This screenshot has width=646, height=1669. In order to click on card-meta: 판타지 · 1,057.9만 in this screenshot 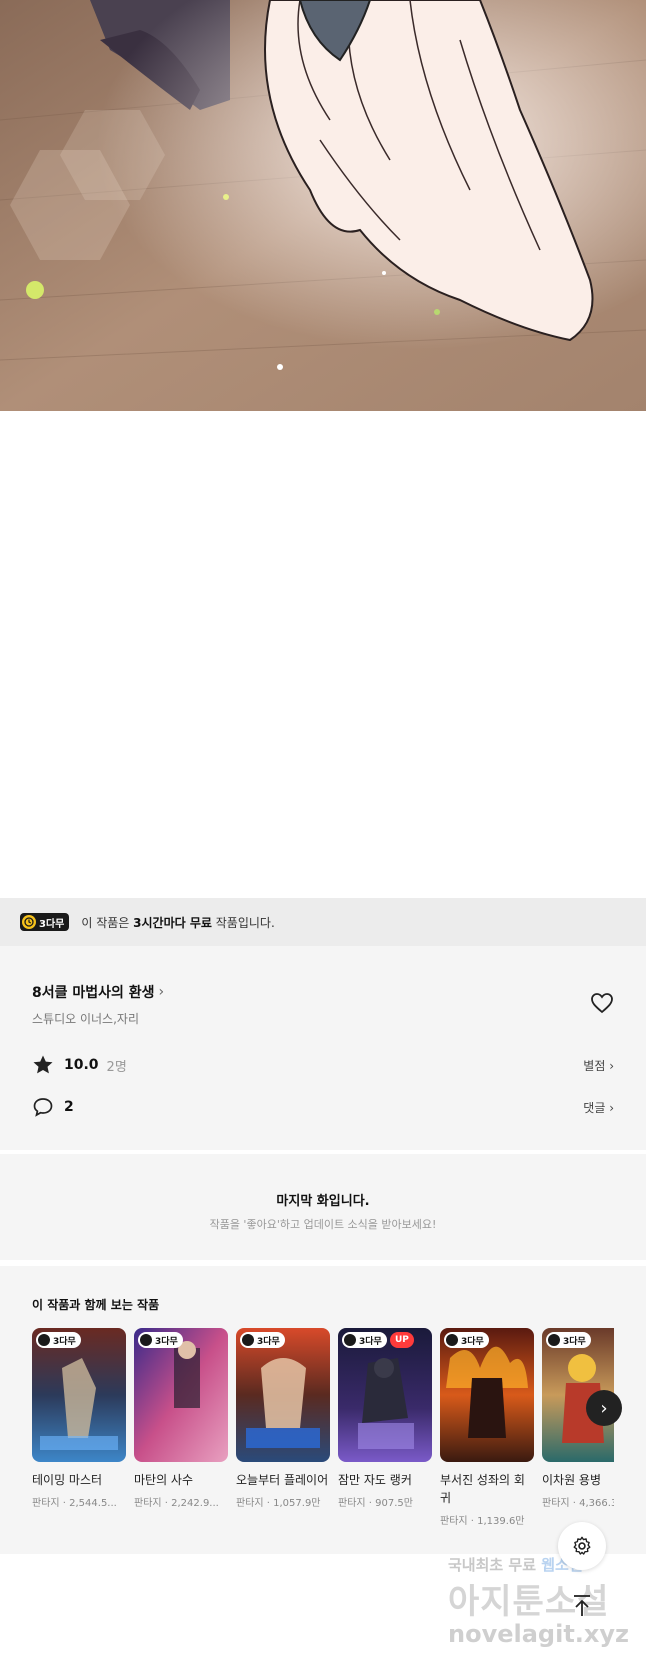, I will do `click(278, 1503)`.